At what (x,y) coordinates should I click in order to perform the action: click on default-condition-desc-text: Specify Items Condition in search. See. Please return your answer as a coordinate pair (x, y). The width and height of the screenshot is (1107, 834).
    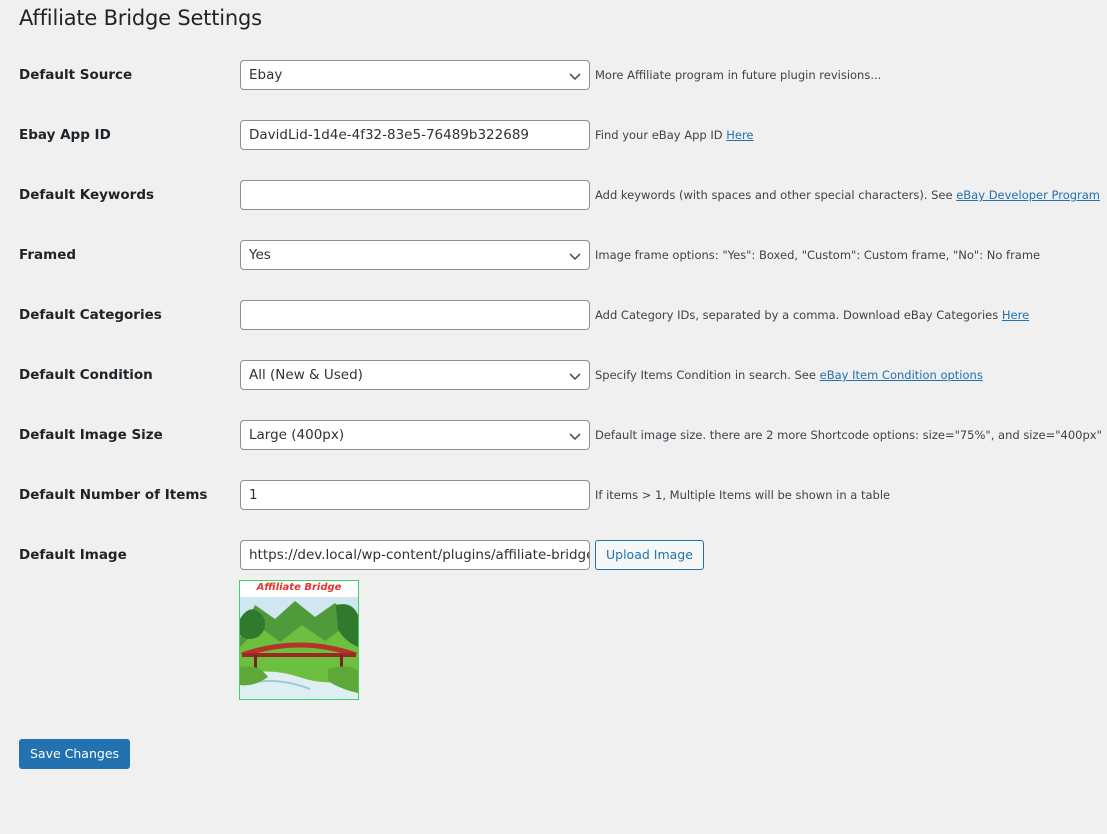
    Looking at the image, I should click on (707, 375).